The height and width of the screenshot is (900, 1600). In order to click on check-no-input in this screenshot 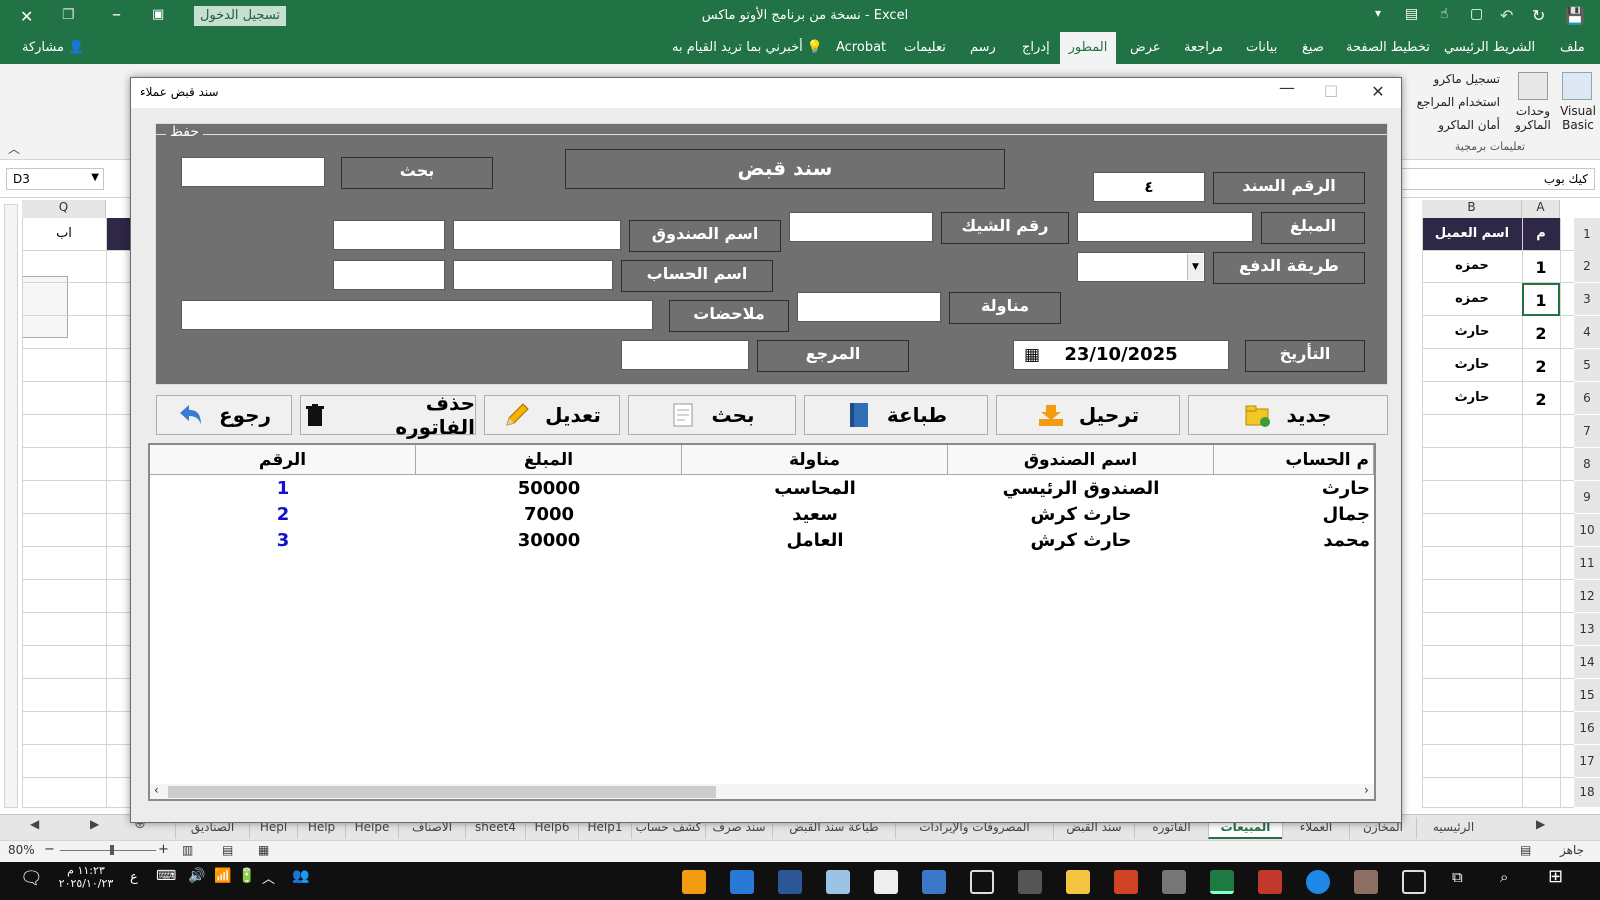, I will do `click(861, 227)`.